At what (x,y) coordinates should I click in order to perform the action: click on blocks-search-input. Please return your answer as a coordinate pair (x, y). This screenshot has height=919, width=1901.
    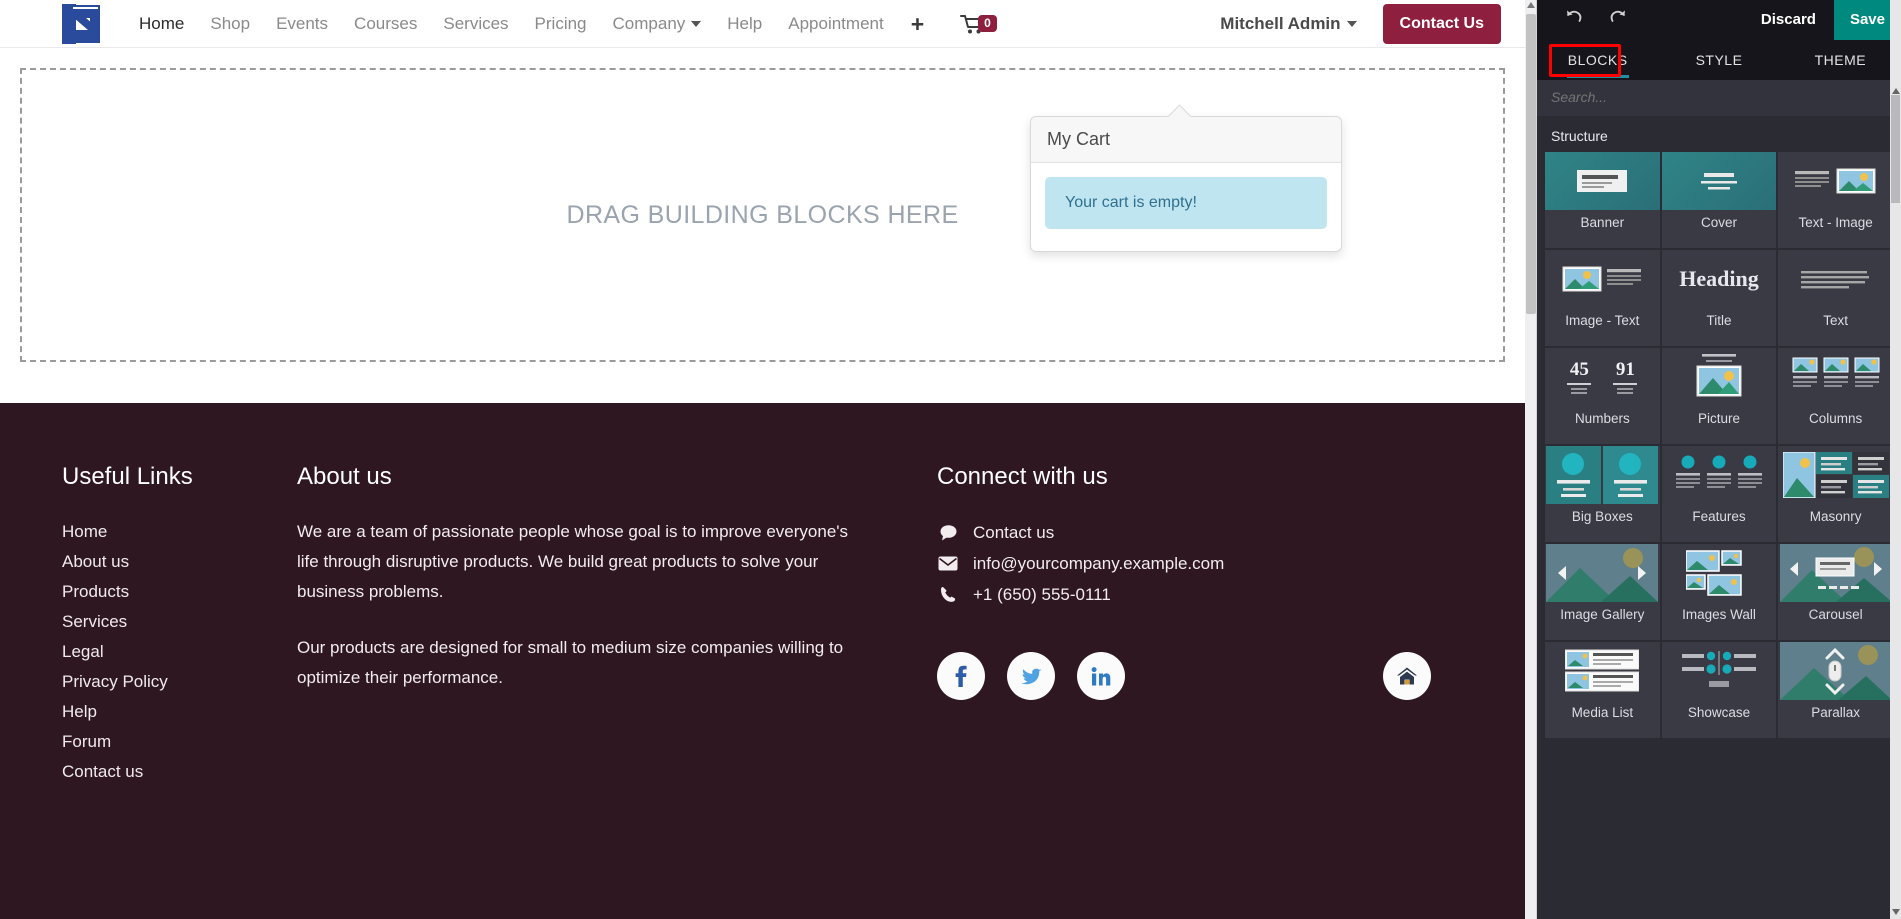
    Looking at the image, I should click on (1719, 97).